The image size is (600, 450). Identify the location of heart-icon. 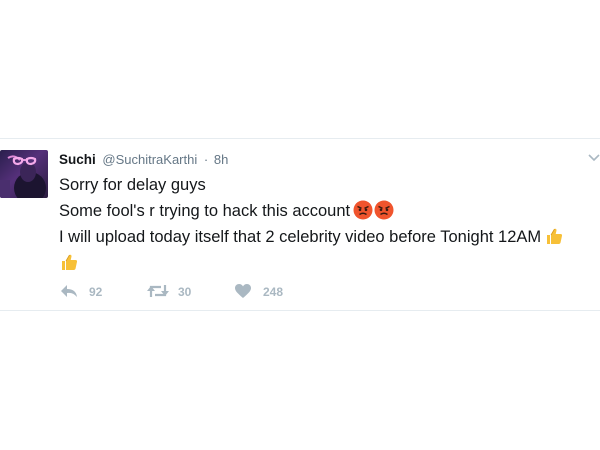
(243, 291).